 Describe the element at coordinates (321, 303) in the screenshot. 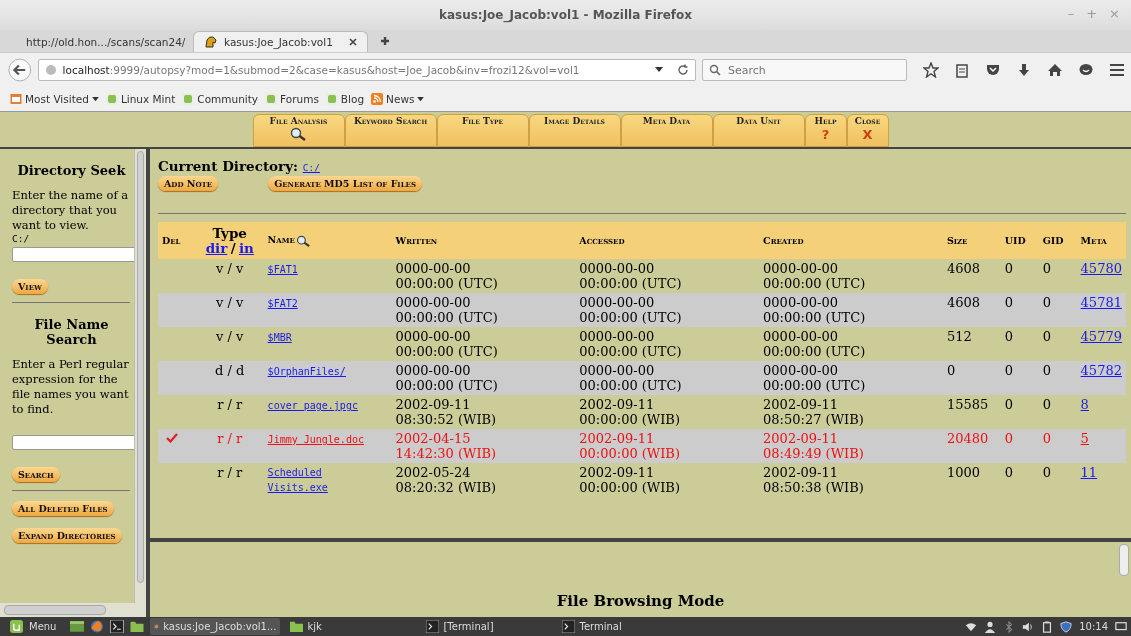

I see `file-link: $FAT2` at that location.